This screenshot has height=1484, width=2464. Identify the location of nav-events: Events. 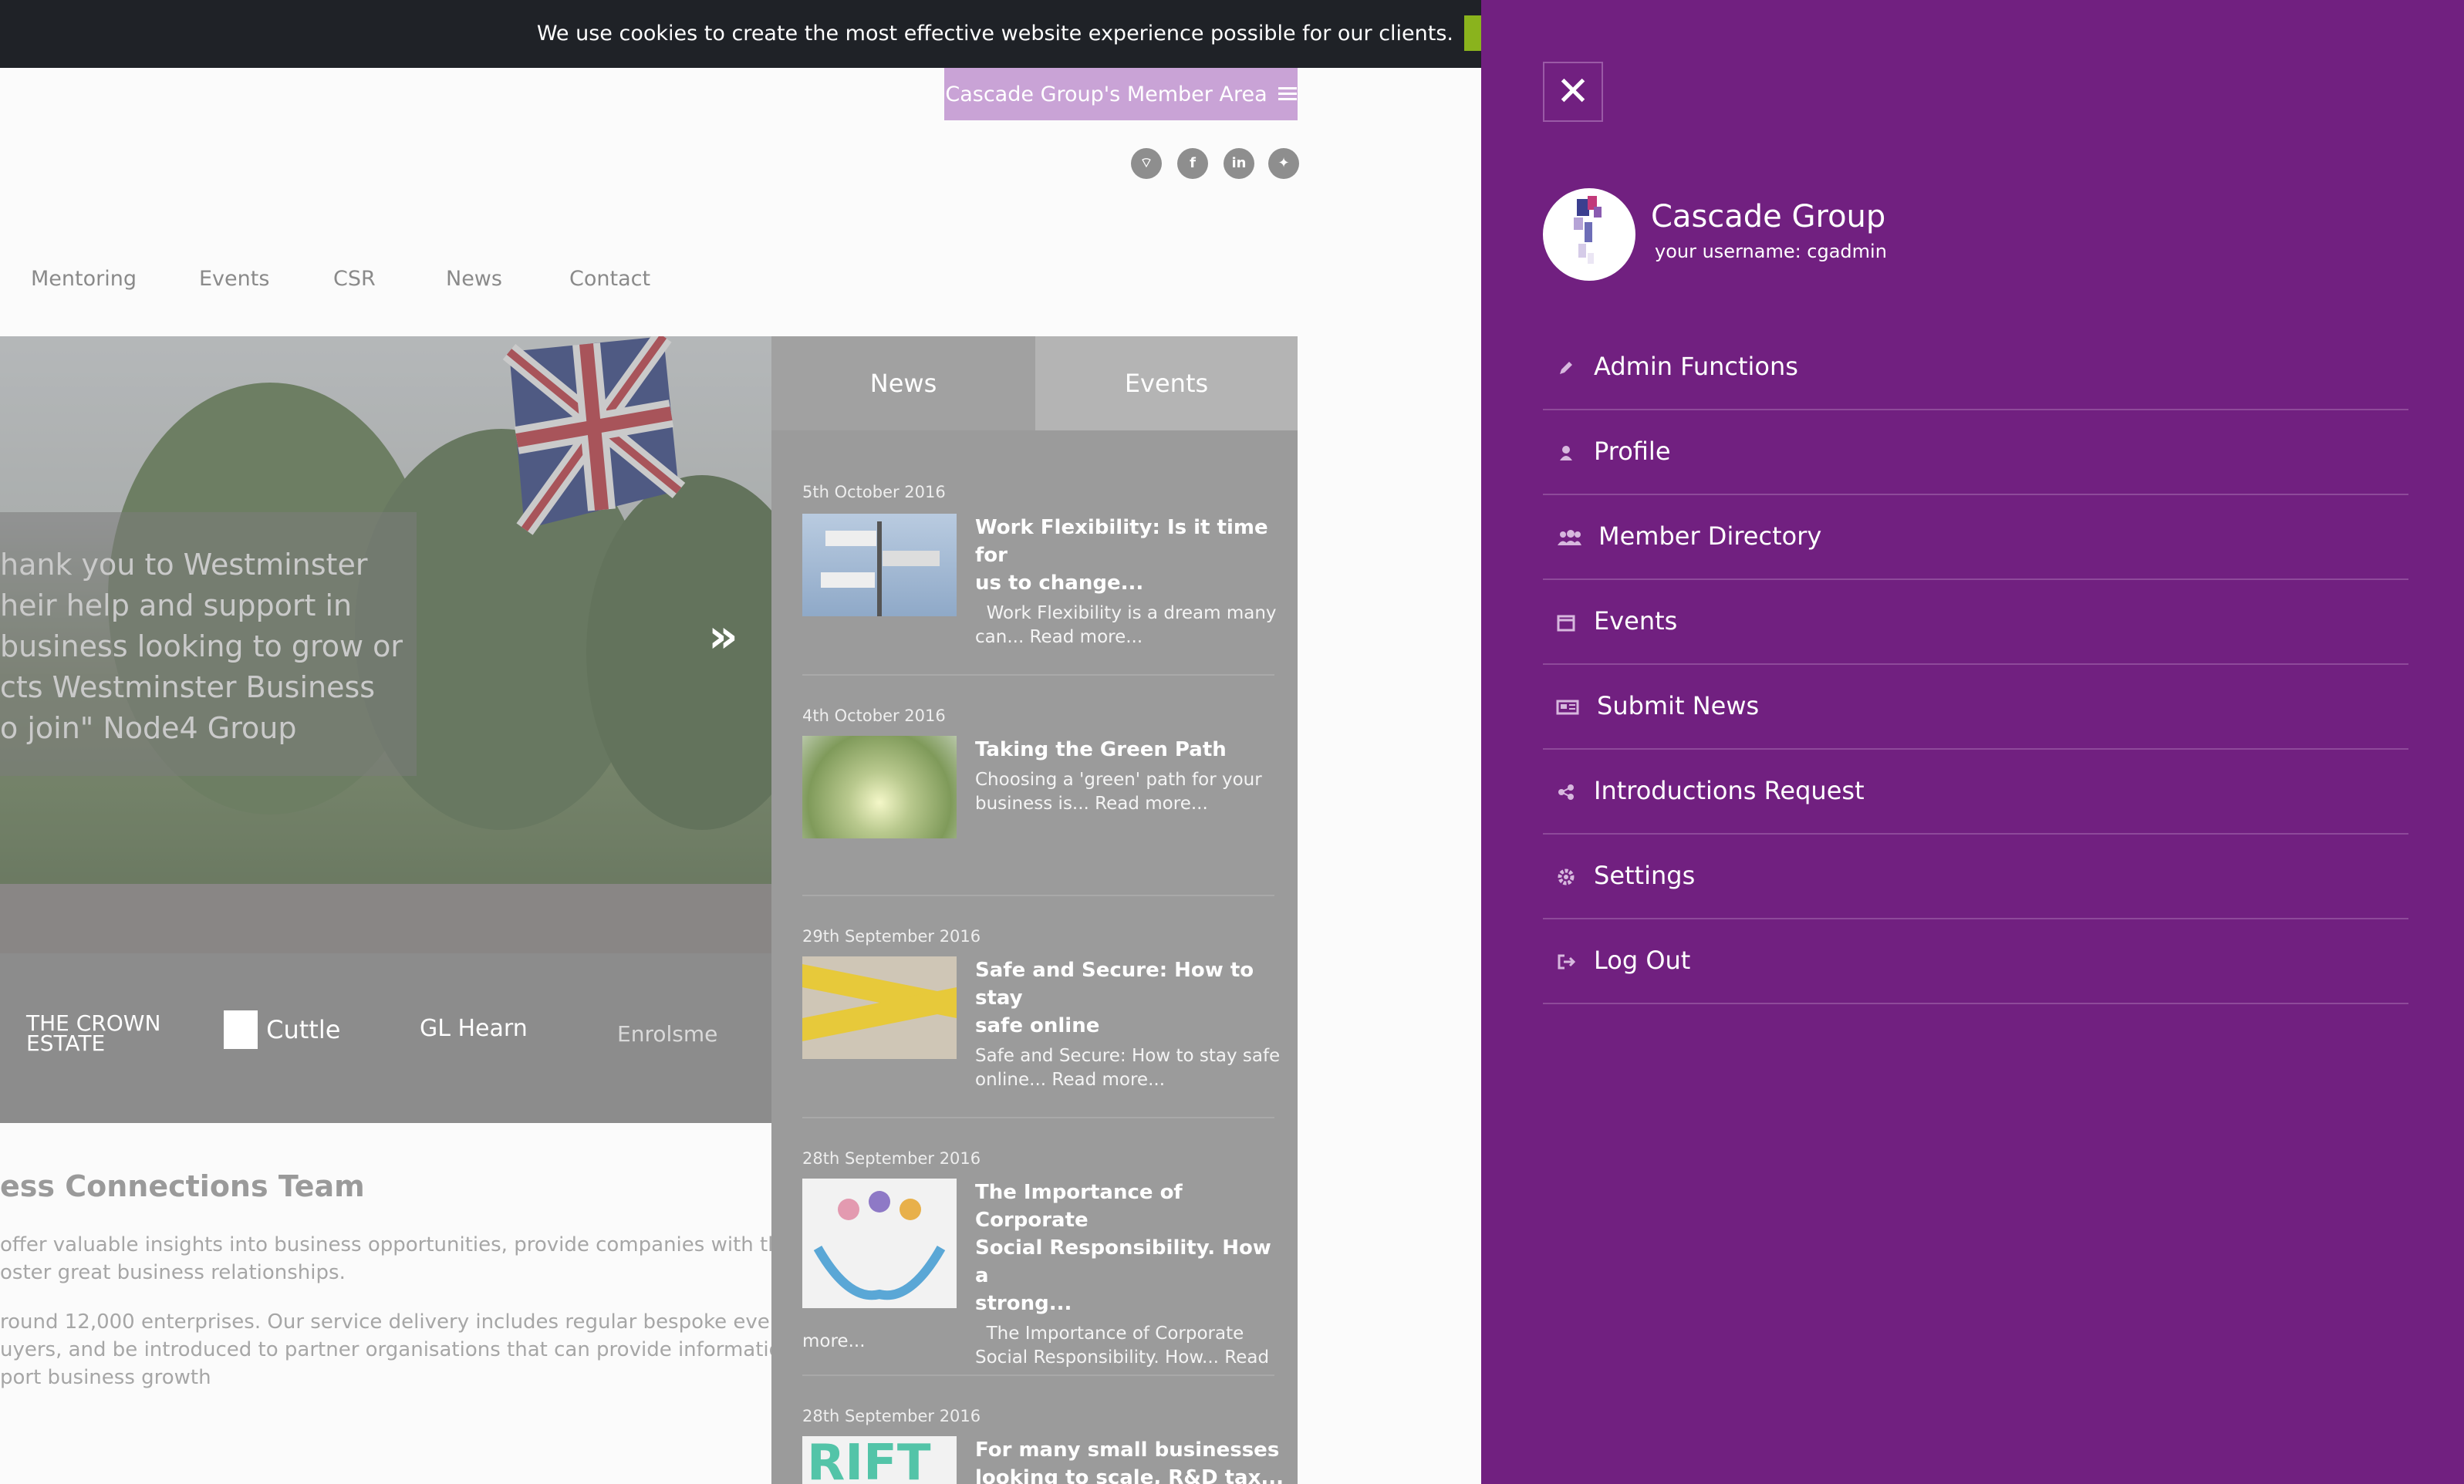
(234, 279).